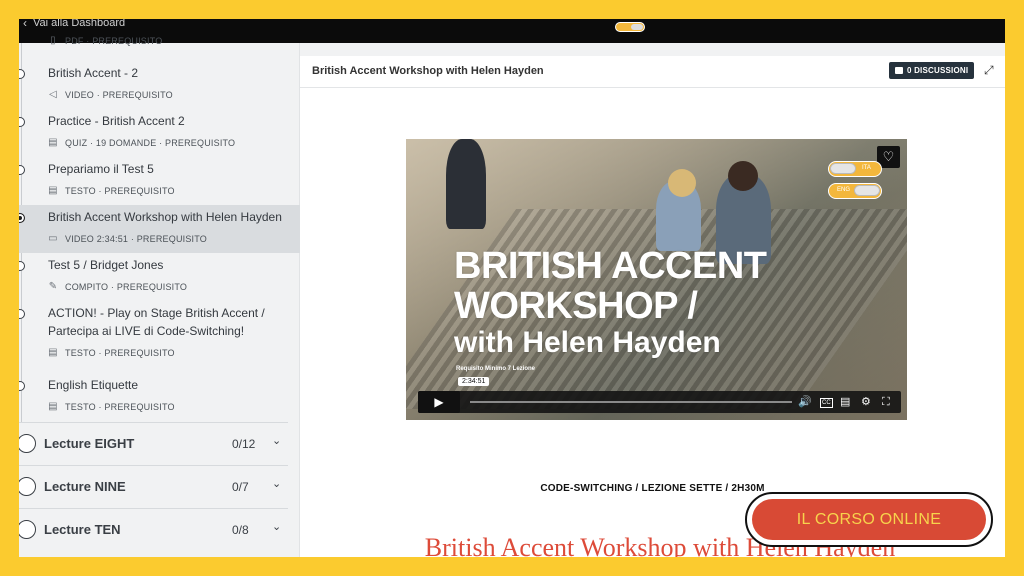  Describe the element at coordinates (136, 238) in the screenshot. I see `lesson-meta-text: VIDEO 2:34:51 · PREREQUISITO` at that location.